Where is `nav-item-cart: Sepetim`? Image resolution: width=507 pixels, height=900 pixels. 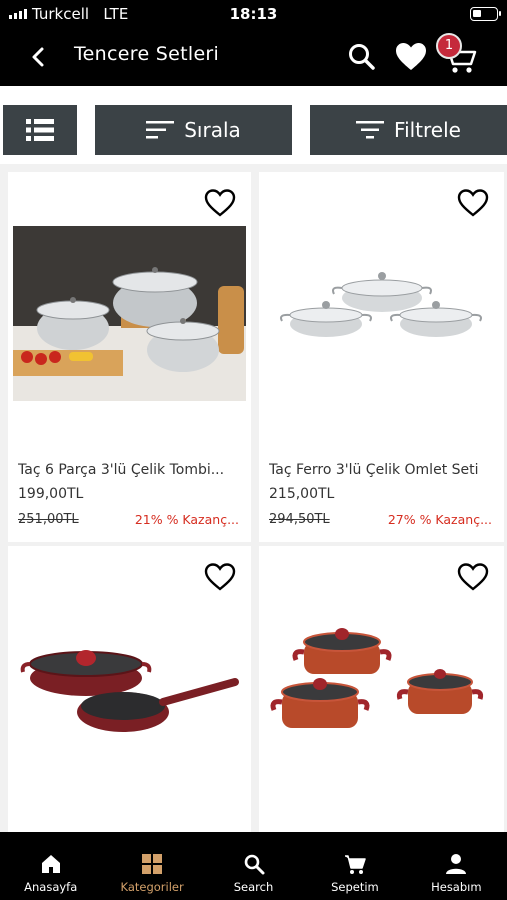
nav-item-cart: Sepetim is located at coordinates (354, 866).